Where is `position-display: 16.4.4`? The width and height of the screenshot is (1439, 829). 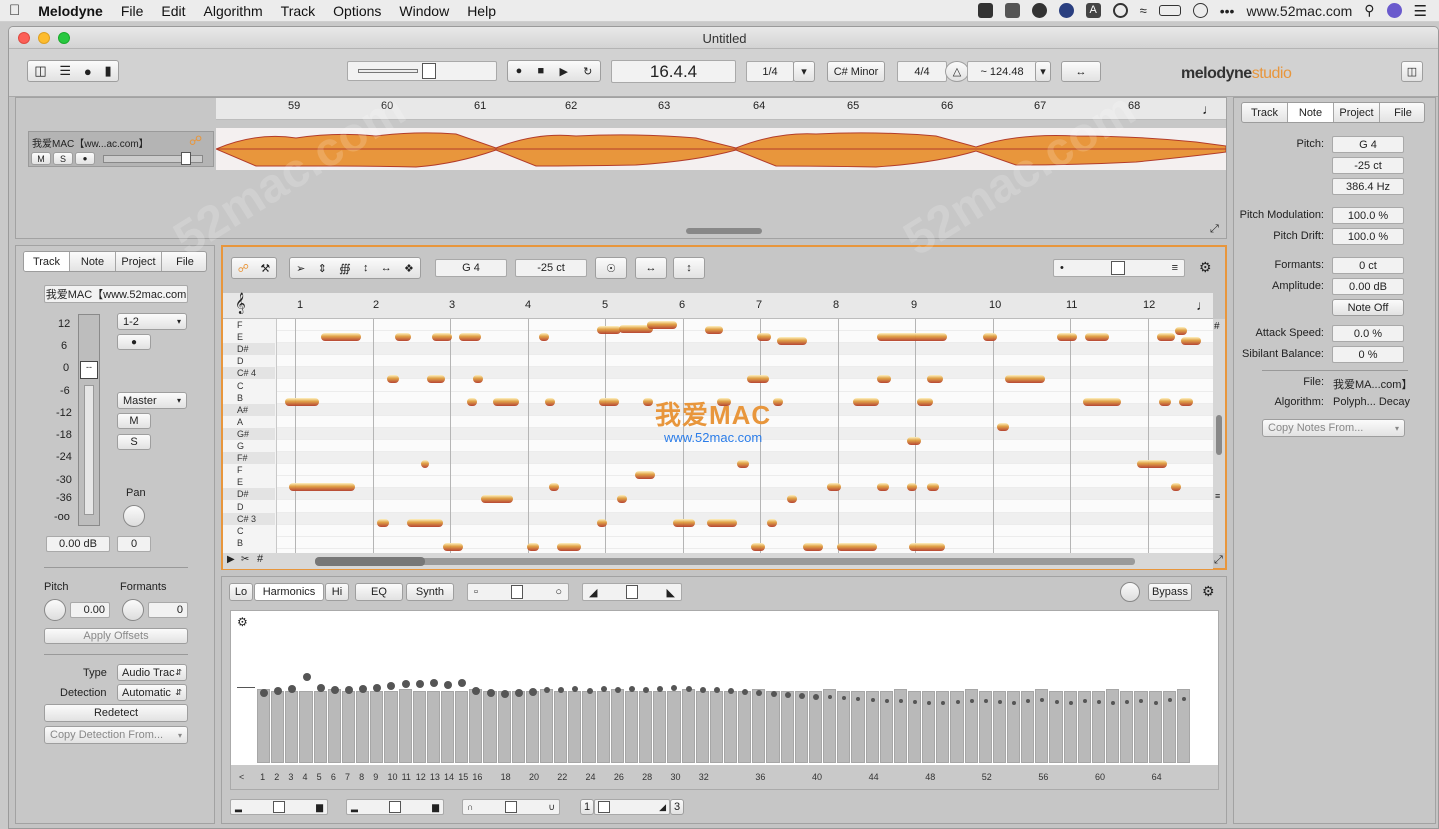 position-display: 16.4.4 is located at coordinates (673, 71).